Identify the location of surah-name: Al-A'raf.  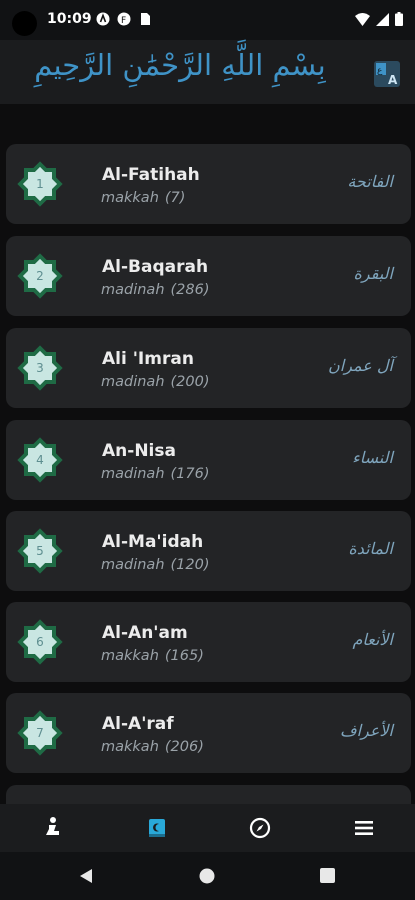
(138, 724).